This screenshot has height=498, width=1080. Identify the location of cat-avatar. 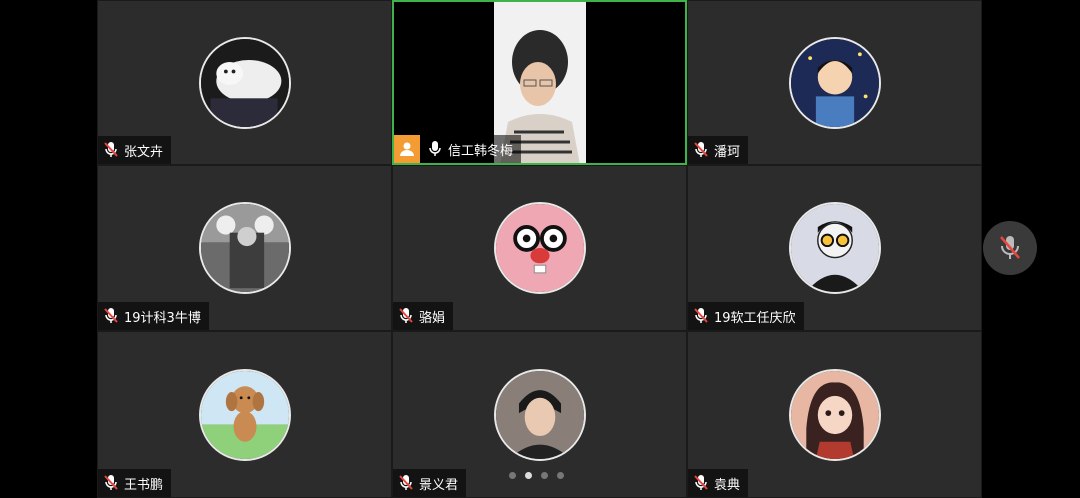
(244, 82).